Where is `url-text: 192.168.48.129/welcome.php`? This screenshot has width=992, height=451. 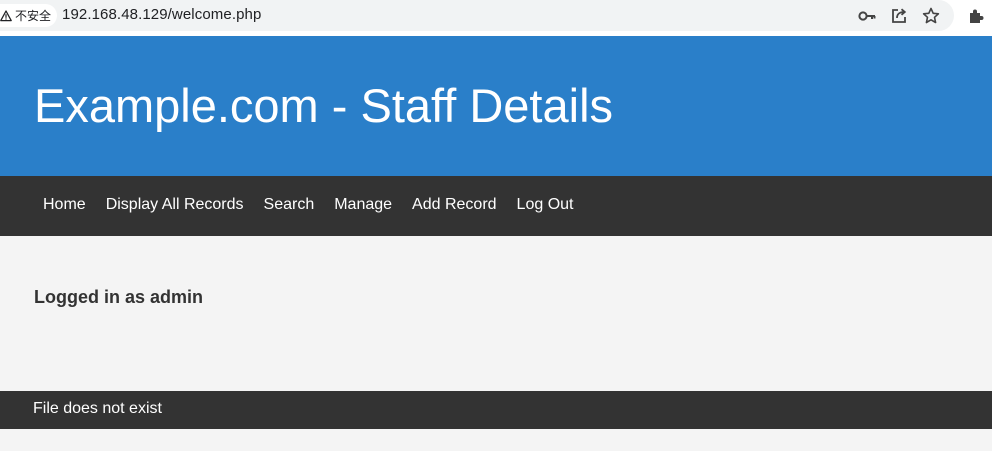
url-text: 192.168.48.129/welcome.php is located at coordinates (161, 15).